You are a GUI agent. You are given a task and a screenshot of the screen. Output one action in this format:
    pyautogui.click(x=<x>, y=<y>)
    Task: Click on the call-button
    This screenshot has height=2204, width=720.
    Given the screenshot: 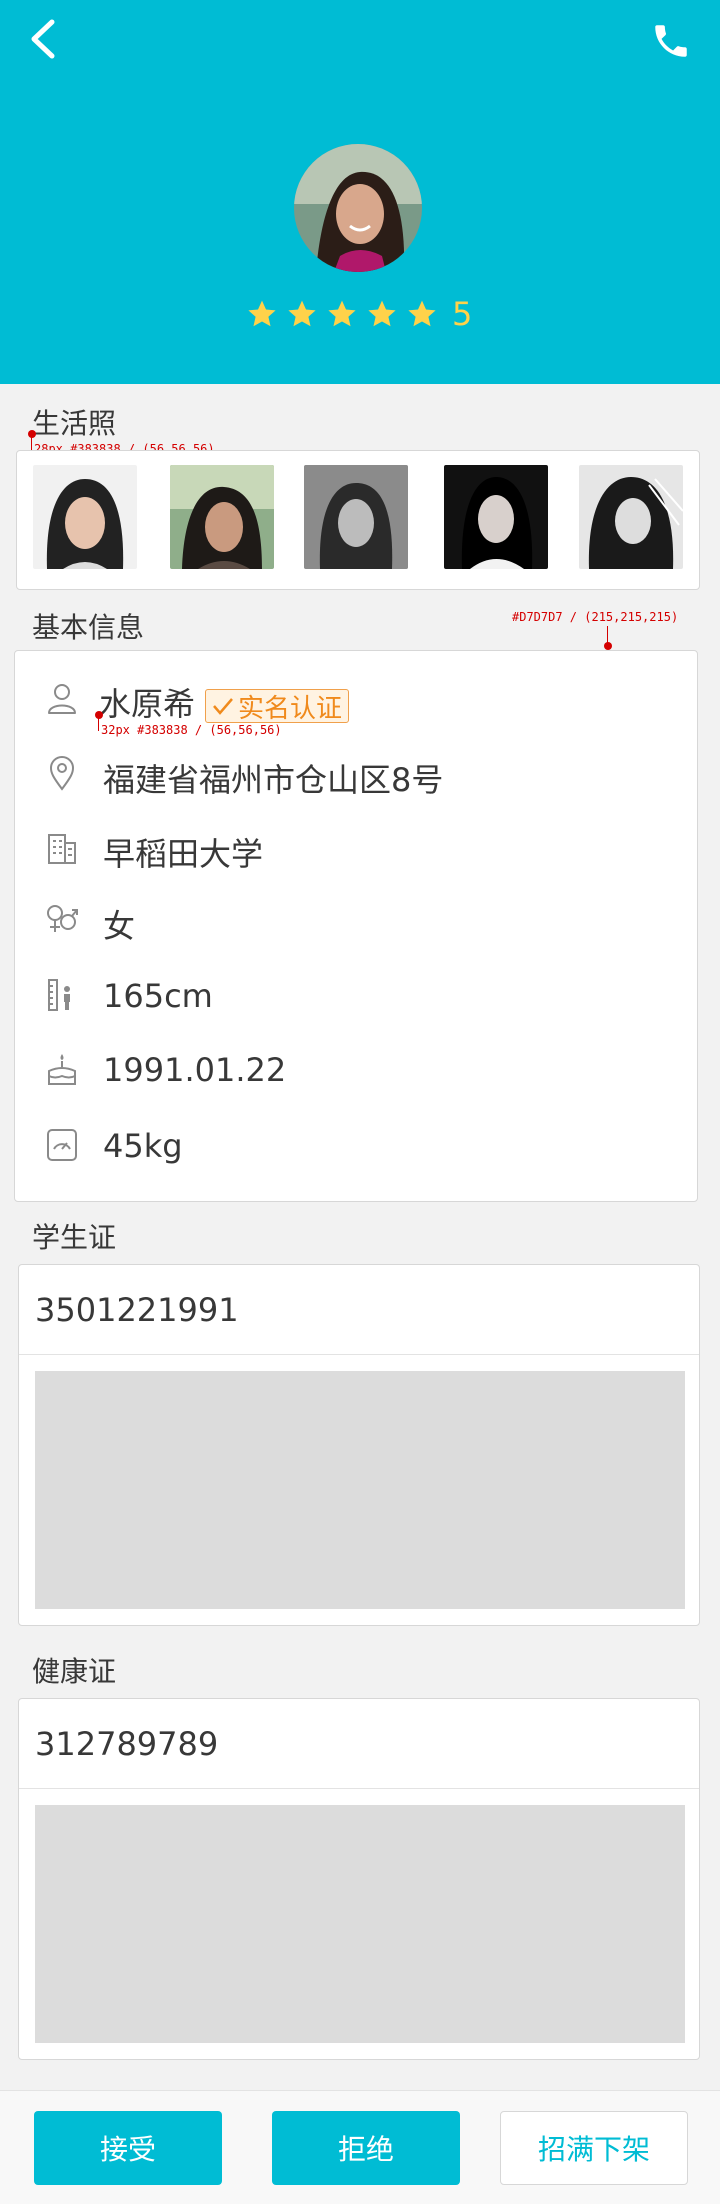 What is the action you would take?
    pyautogui.click(x=671, y=41)
    